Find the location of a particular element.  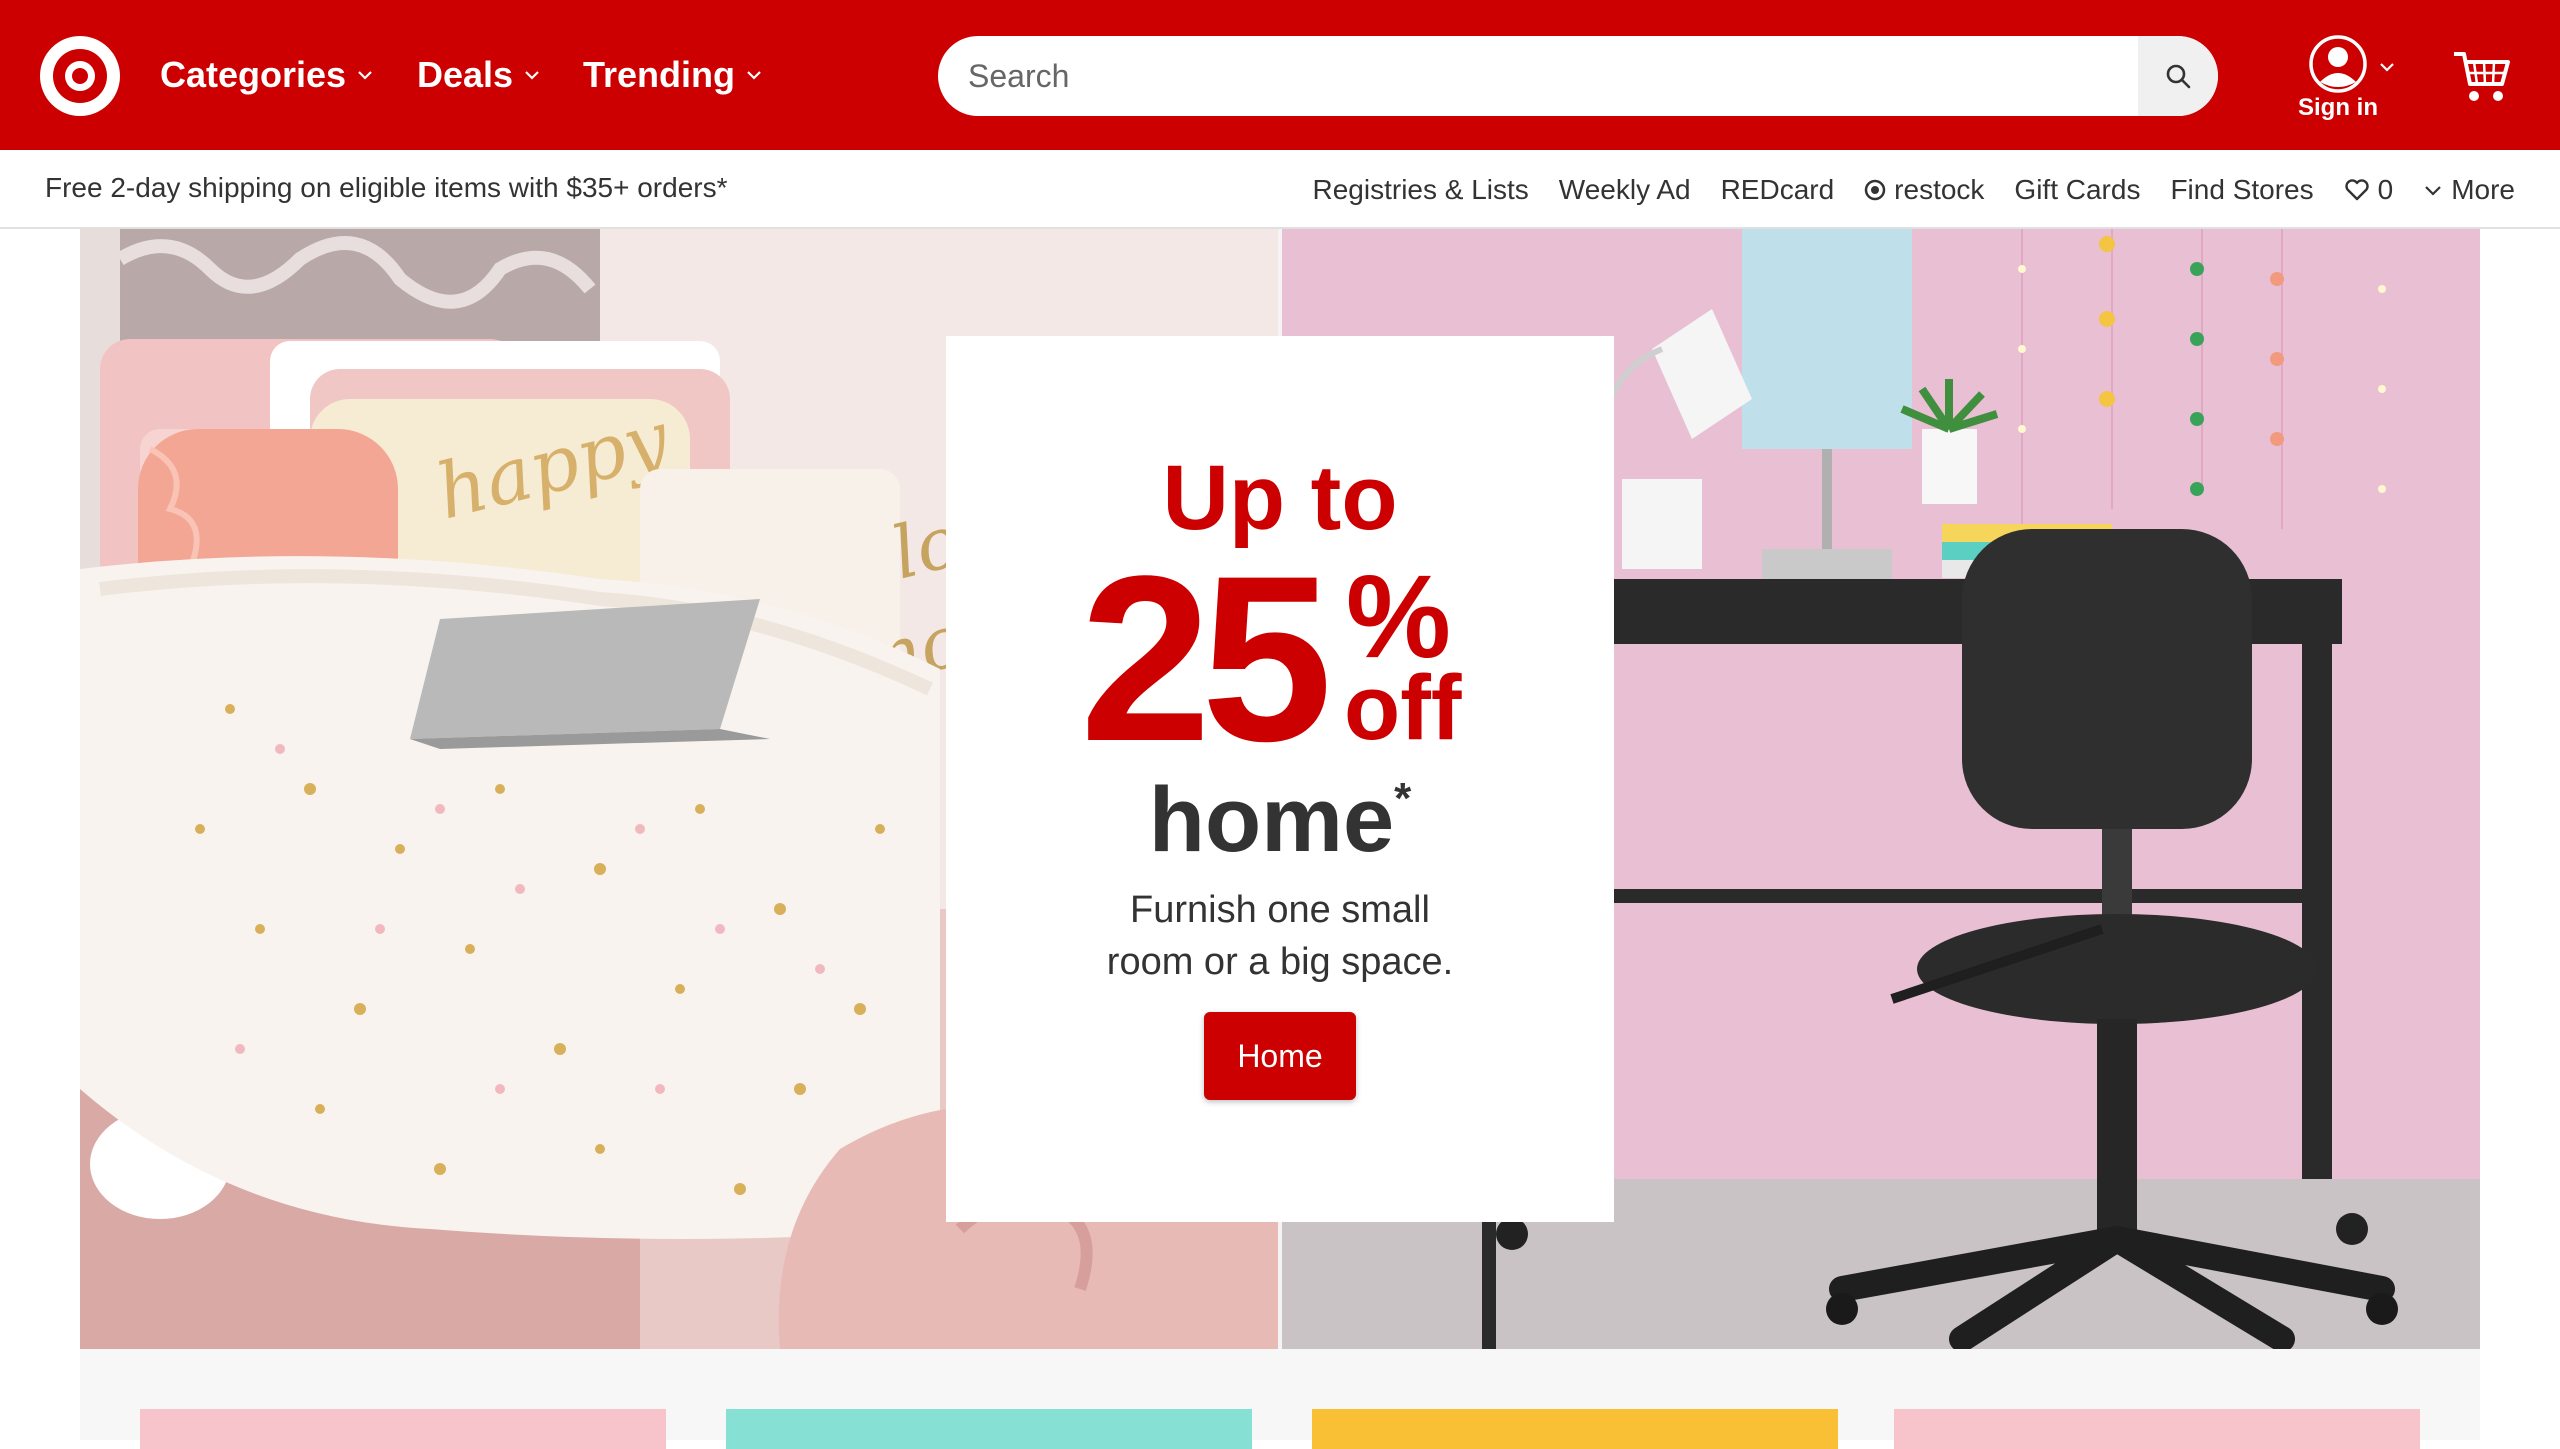

more-label: More is located at coordinates (2483, 189).